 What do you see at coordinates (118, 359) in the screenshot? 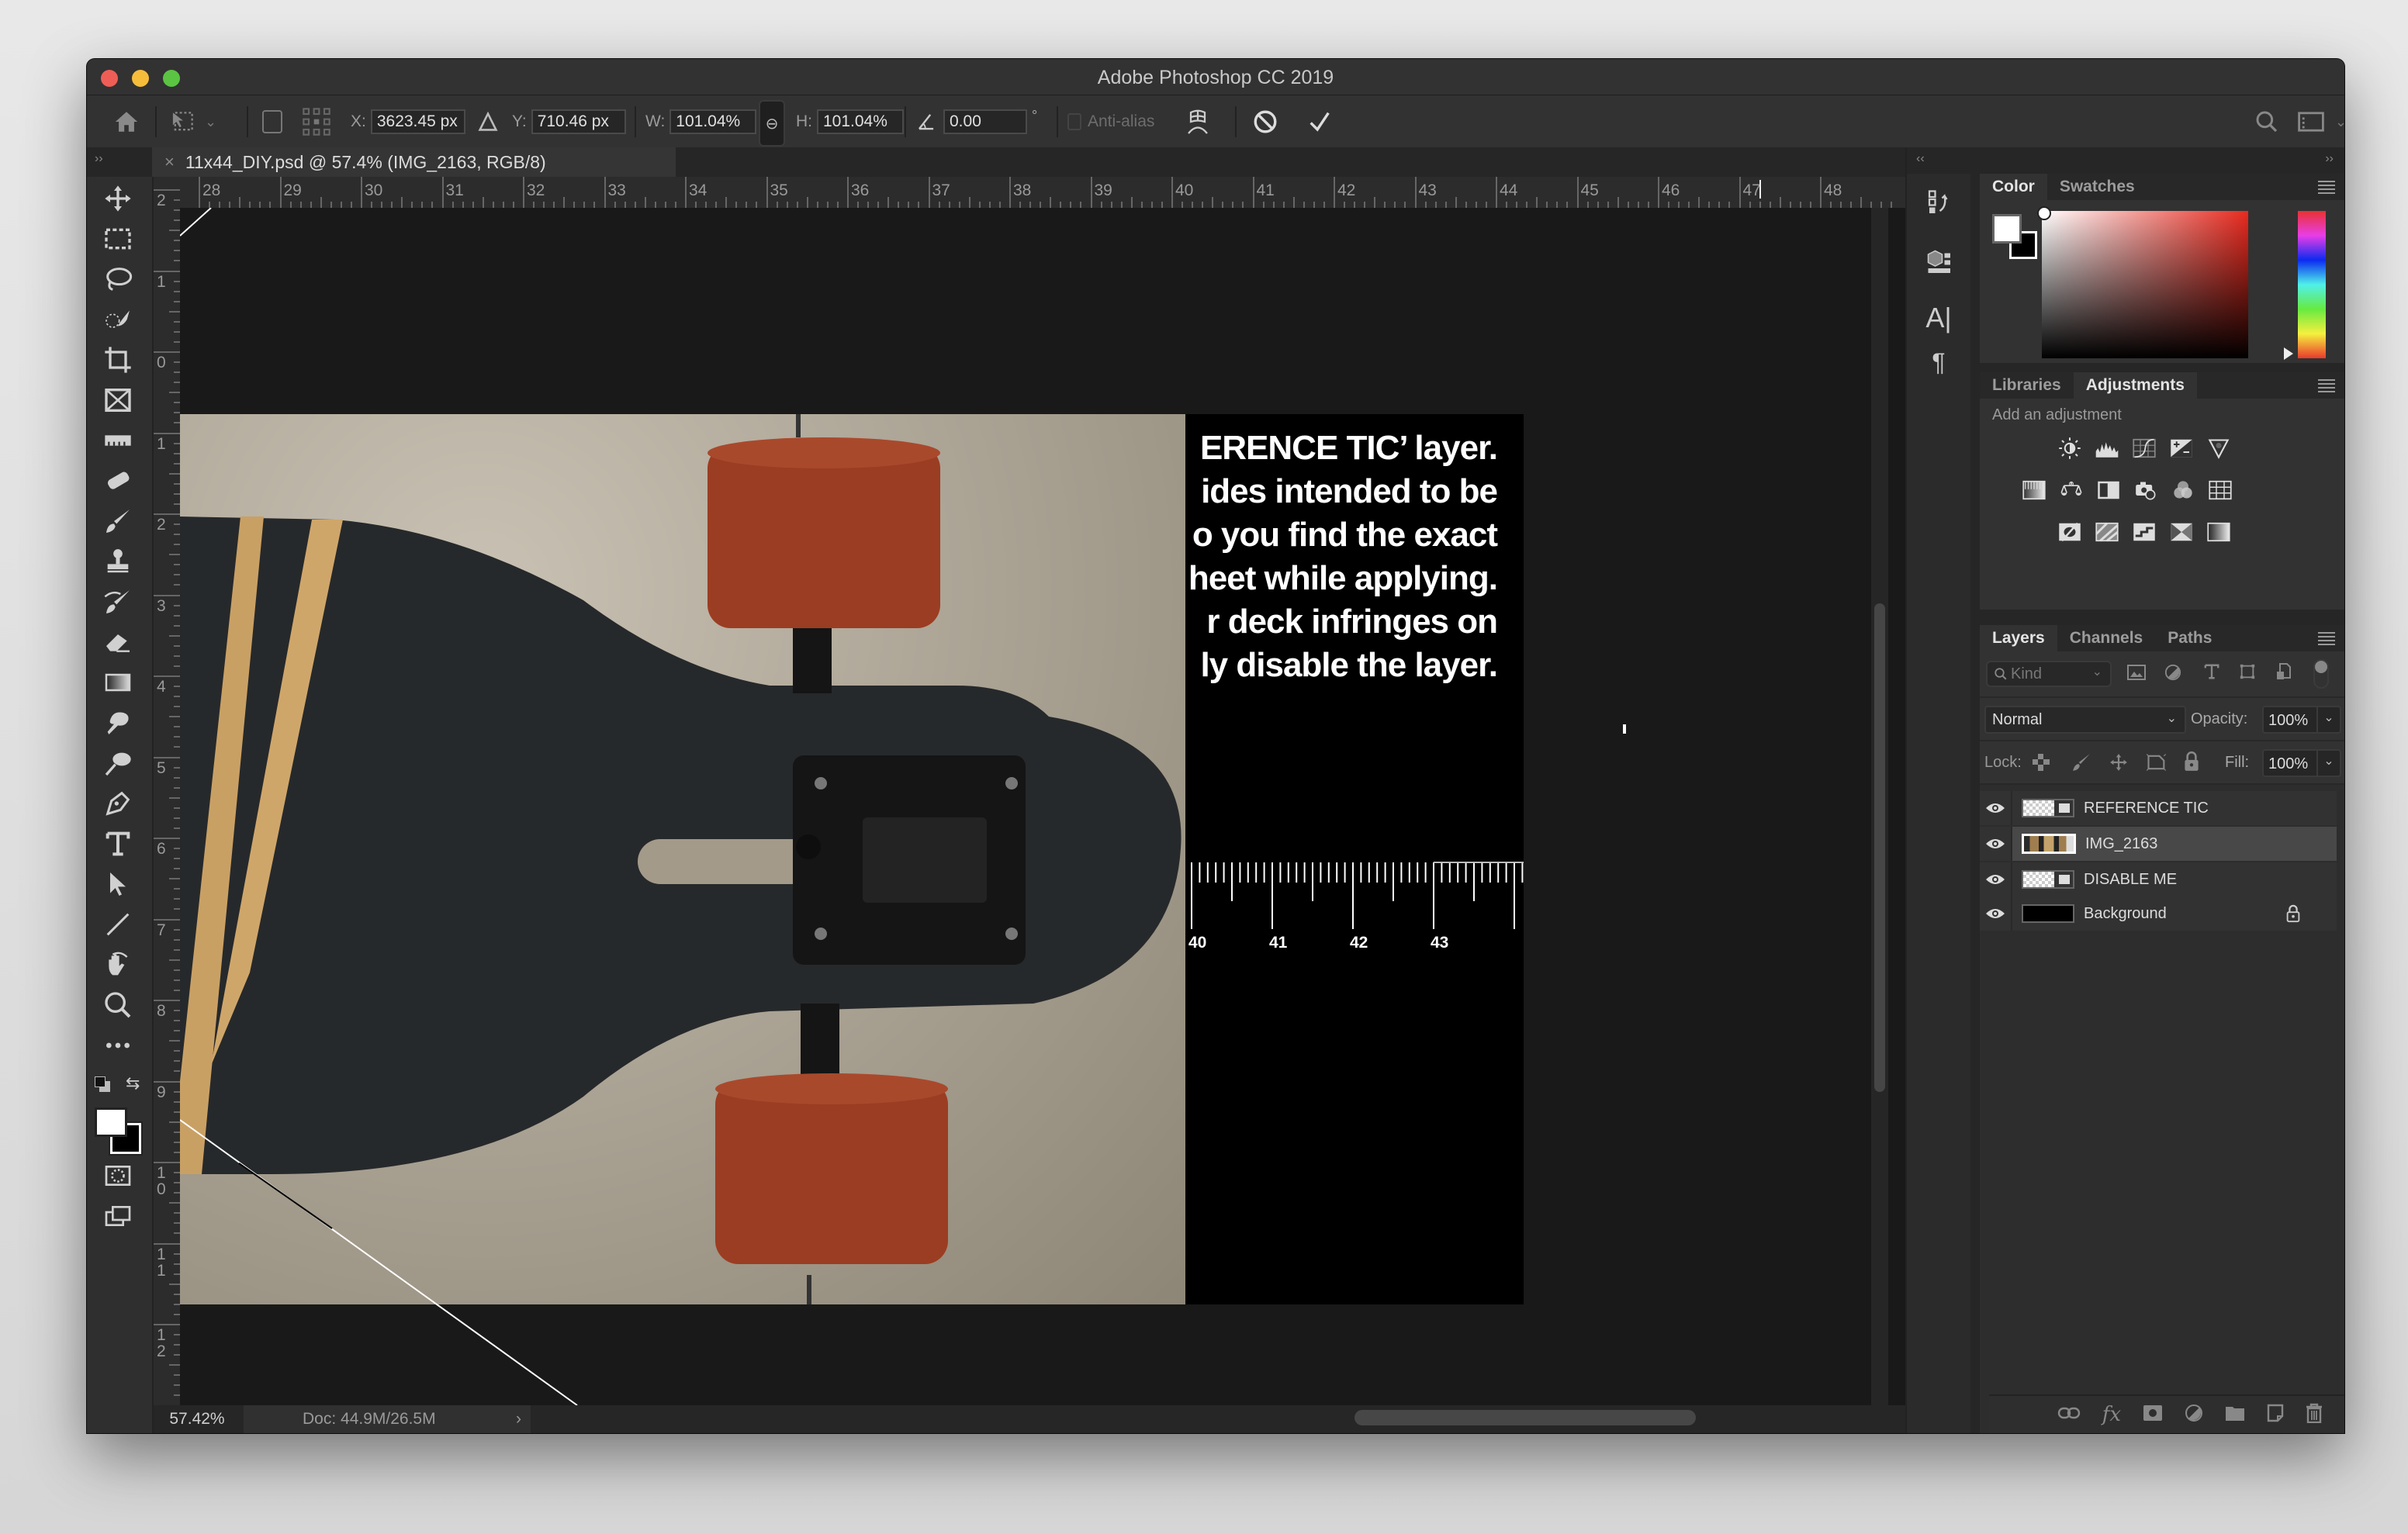
I see `crop-tool` at bounding box center [118, 359].